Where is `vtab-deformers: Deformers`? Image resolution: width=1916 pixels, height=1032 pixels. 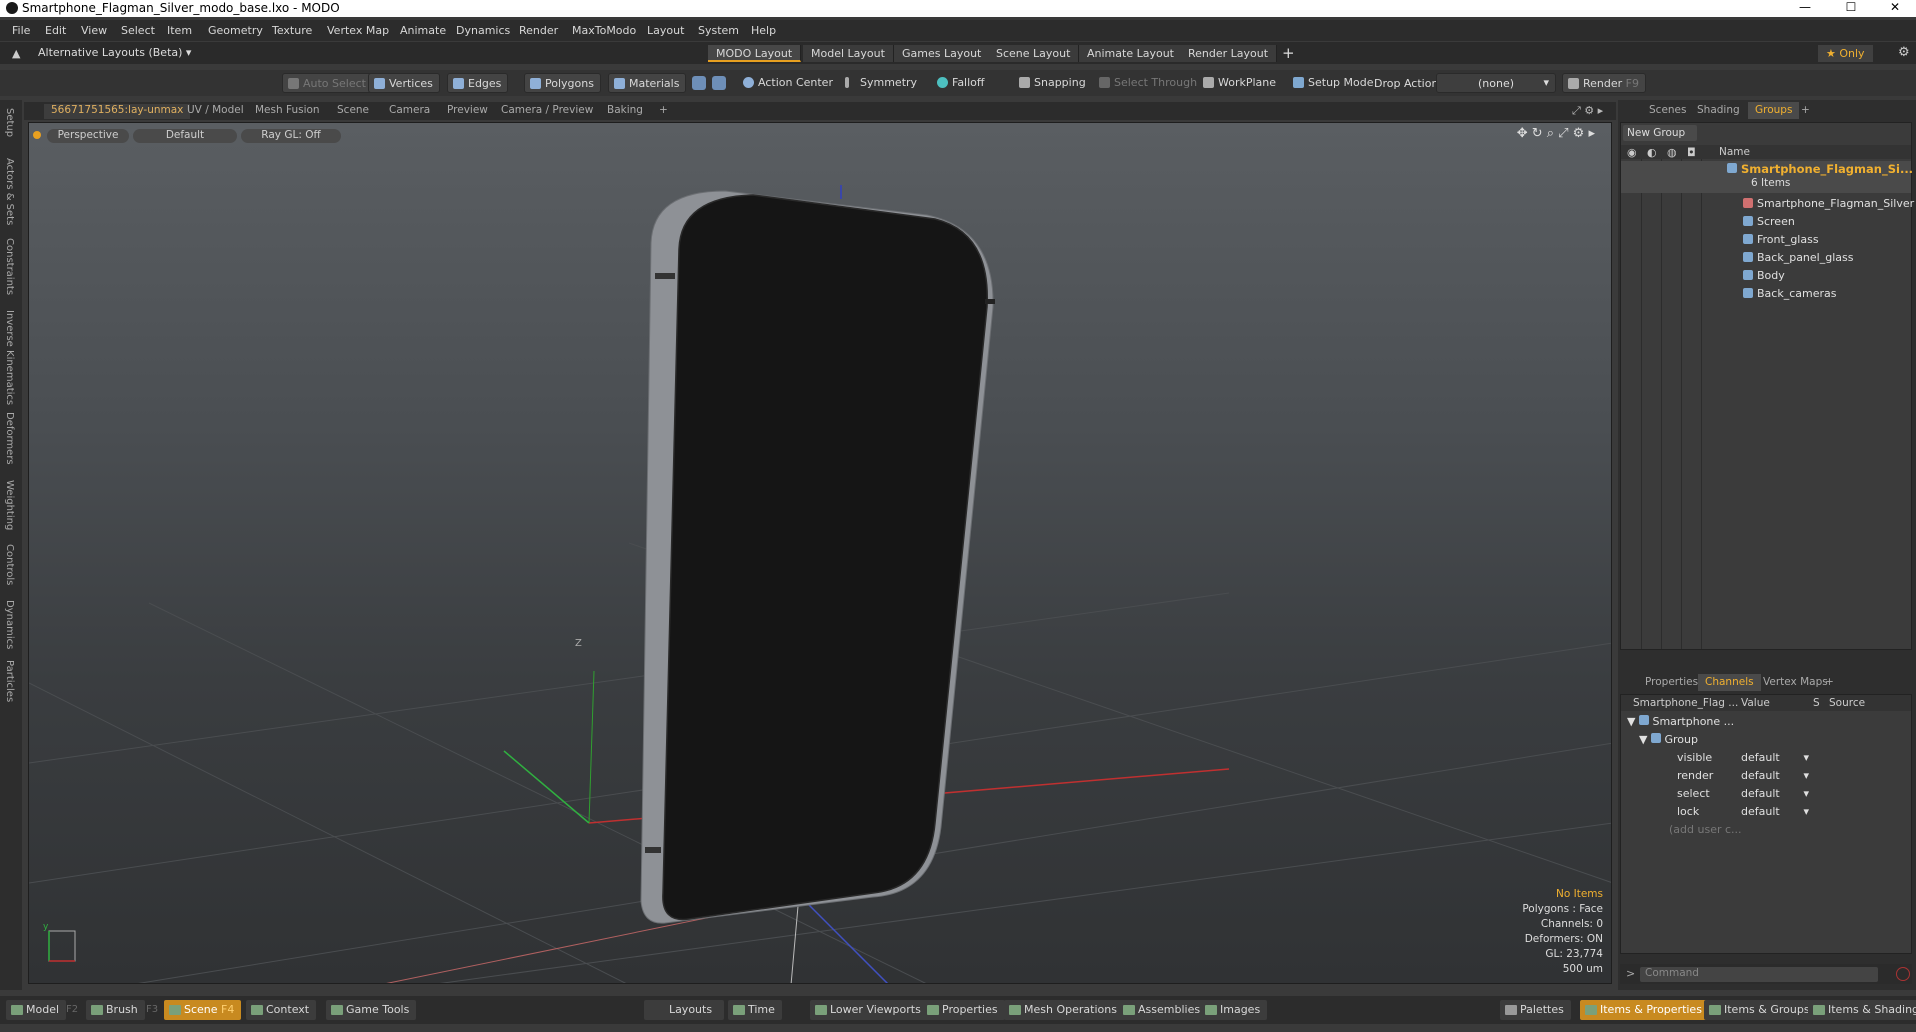
vtab-deformers: Deformers is located at coordinates (9, 438).